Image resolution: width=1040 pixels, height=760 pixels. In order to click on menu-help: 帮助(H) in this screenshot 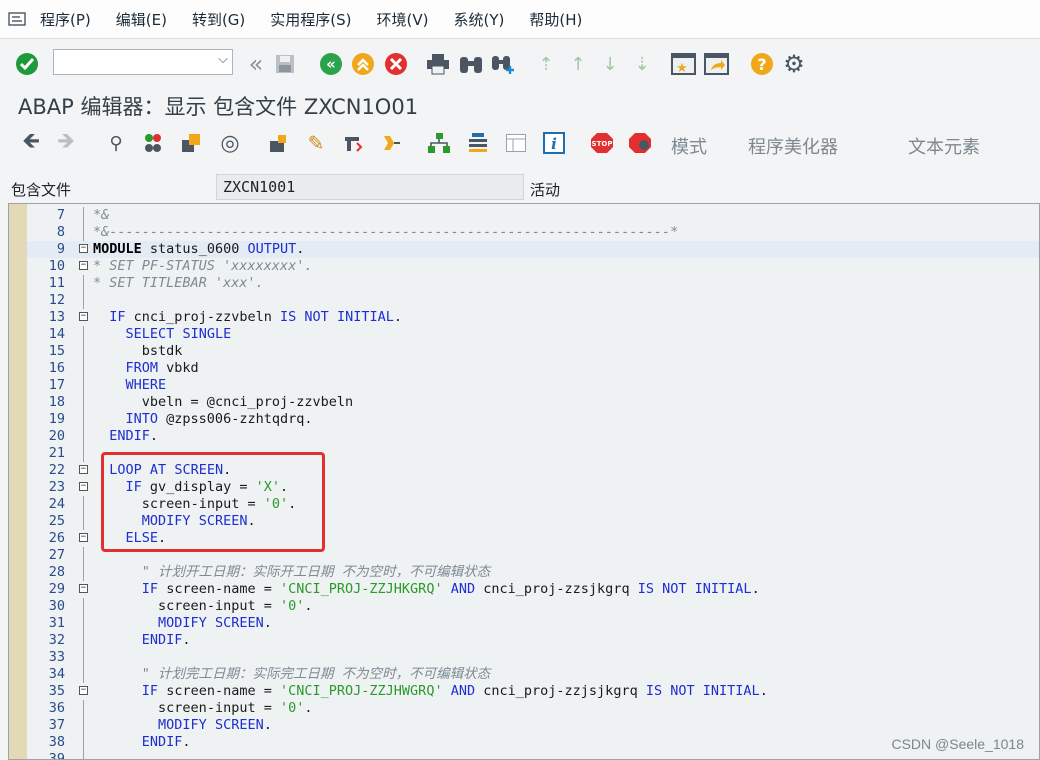, I will do `click(555, 19)`.